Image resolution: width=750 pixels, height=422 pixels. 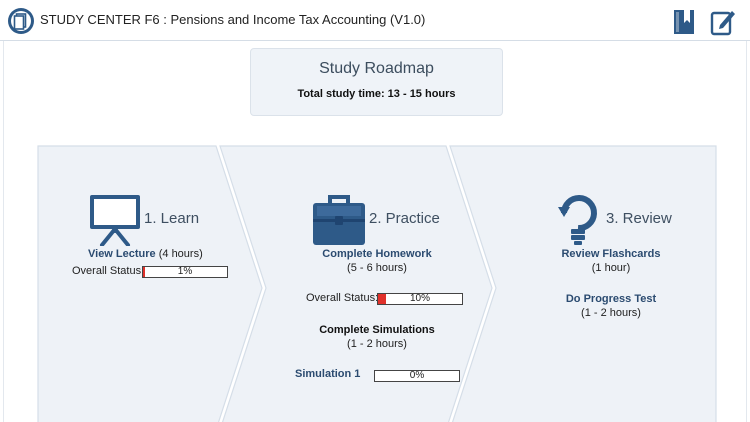 What do you see at coordinates (611, 268) in the screenshot?
I see `flashcards-hours: (1 hour)` at bounding box center [611, 268].